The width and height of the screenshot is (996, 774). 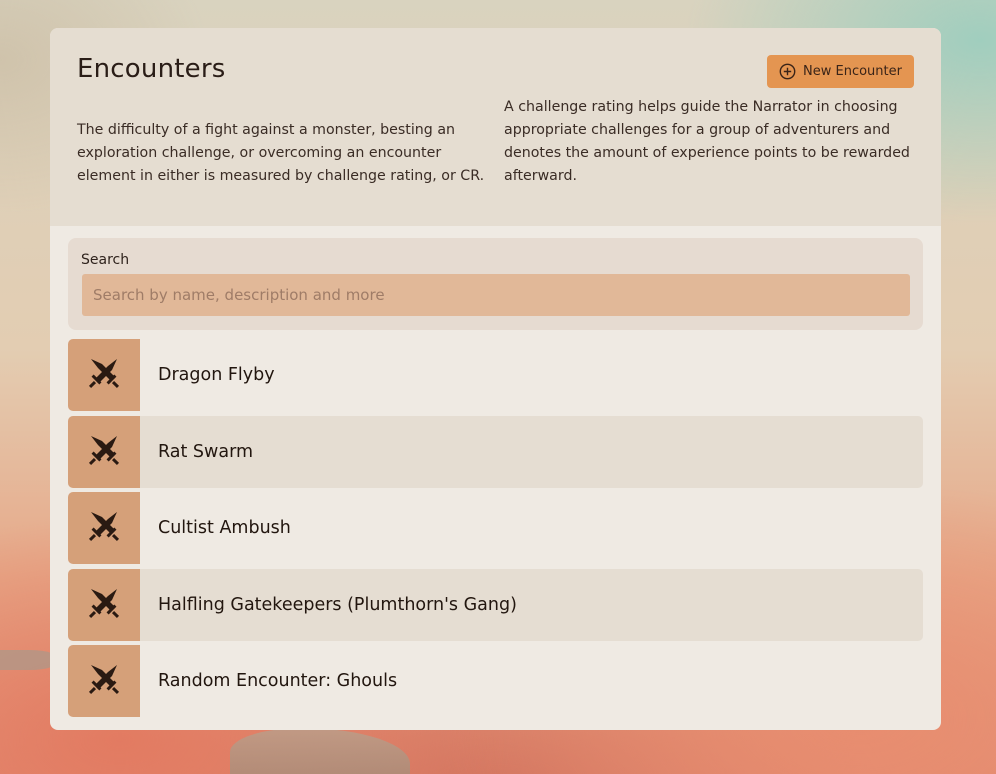 I want to click on encounter-list-item: Cultist Ambush, so click(x=495, y=528).